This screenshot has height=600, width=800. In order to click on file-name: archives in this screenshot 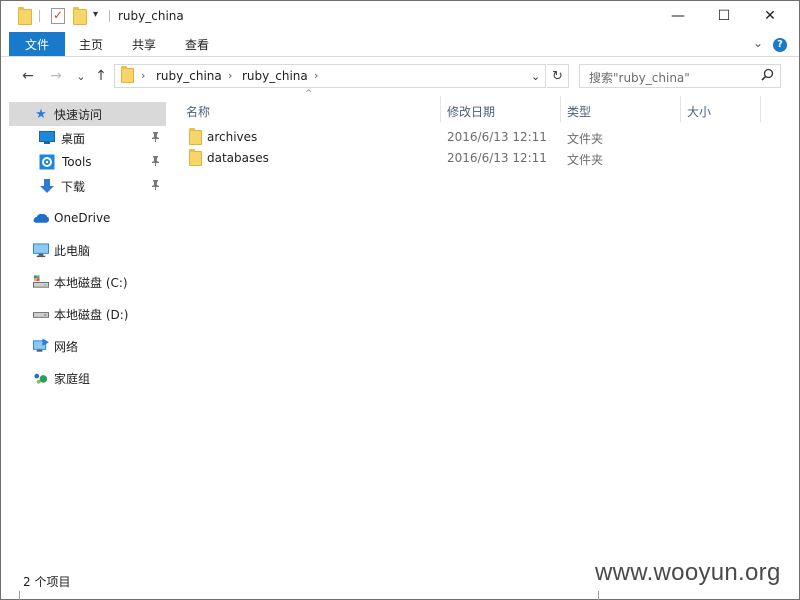, I will do `click(232, 137)`.